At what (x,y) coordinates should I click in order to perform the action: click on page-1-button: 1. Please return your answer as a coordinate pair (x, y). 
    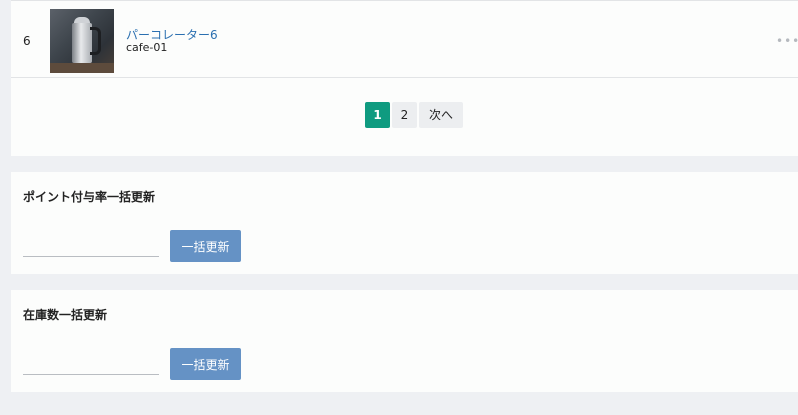
    Looking at the image, I should click on (377, 115).